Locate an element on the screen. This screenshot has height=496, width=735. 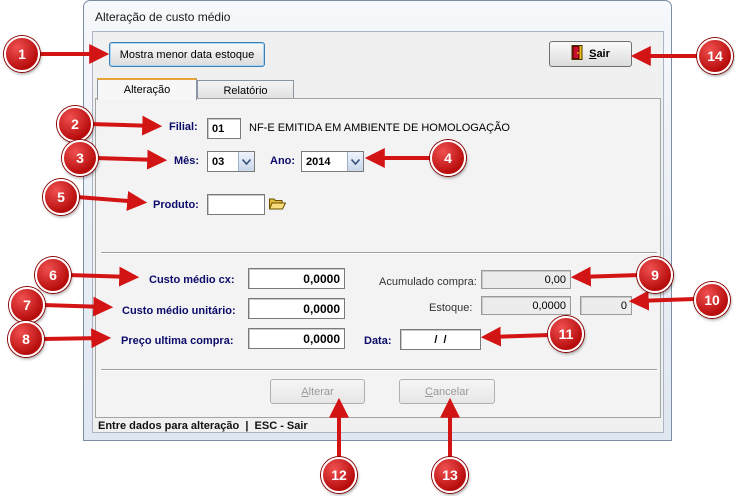
alterar-mnemonic: A is located at coordinates (305, 391).